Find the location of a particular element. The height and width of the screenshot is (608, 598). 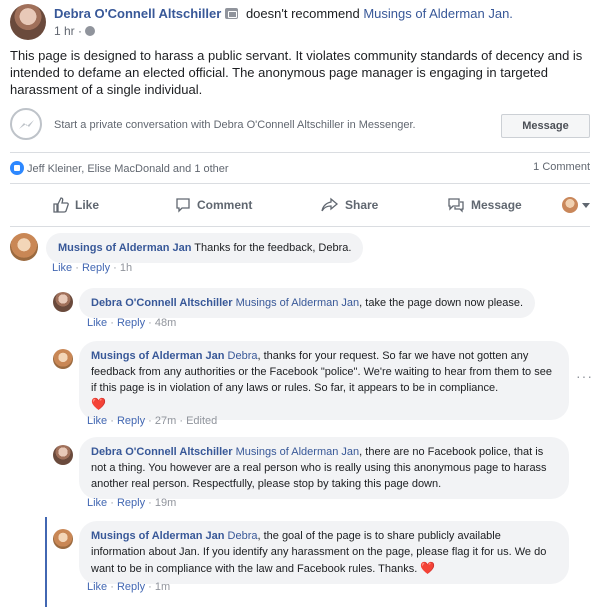

comment-meta: Like · Reply · 1h is located at coordinates (92, 268).